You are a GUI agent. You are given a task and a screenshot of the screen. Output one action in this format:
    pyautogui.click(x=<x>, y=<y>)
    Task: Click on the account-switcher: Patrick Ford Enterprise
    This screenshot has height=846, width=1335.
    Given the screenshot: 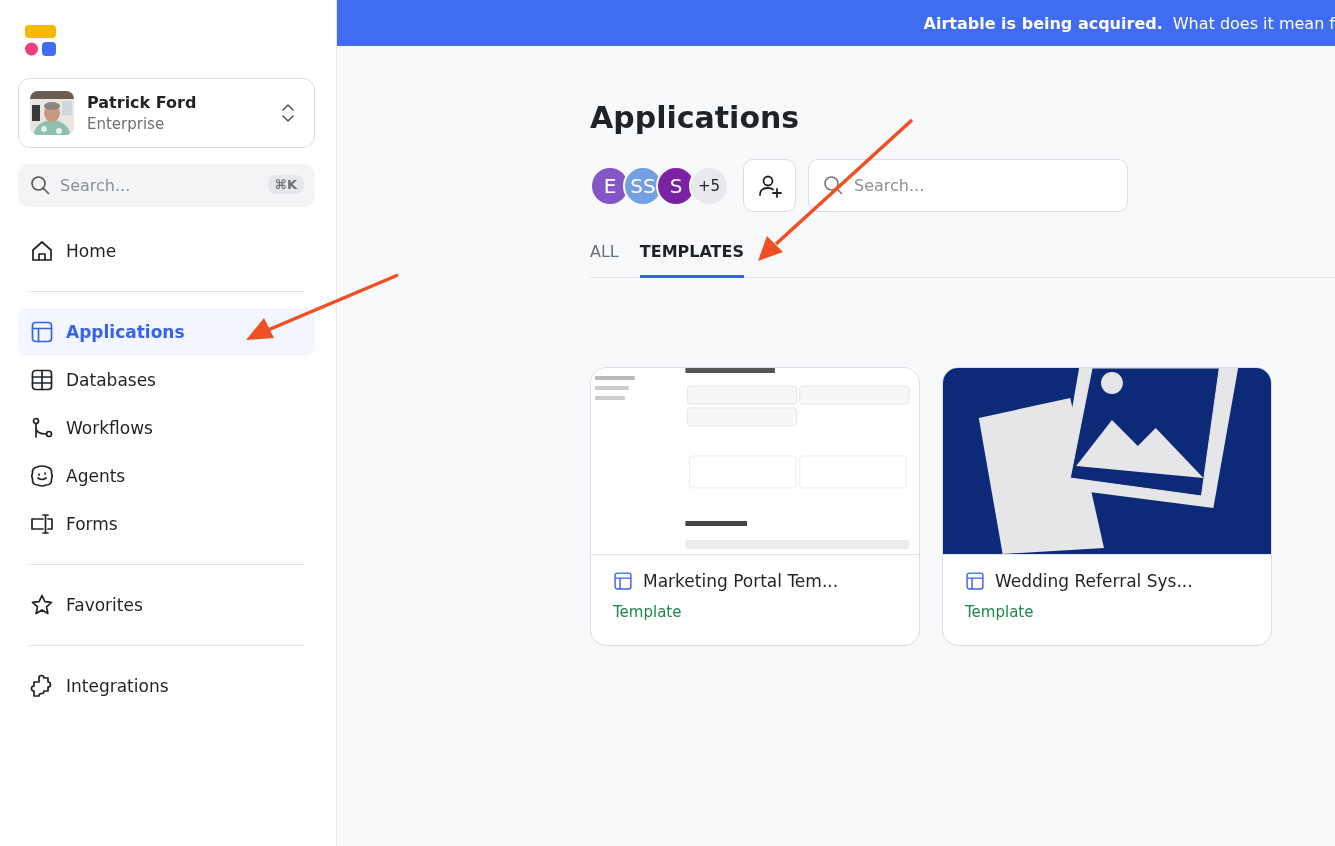 What is the action you would take?
    pyautogui.click(x=166, y=113)
    